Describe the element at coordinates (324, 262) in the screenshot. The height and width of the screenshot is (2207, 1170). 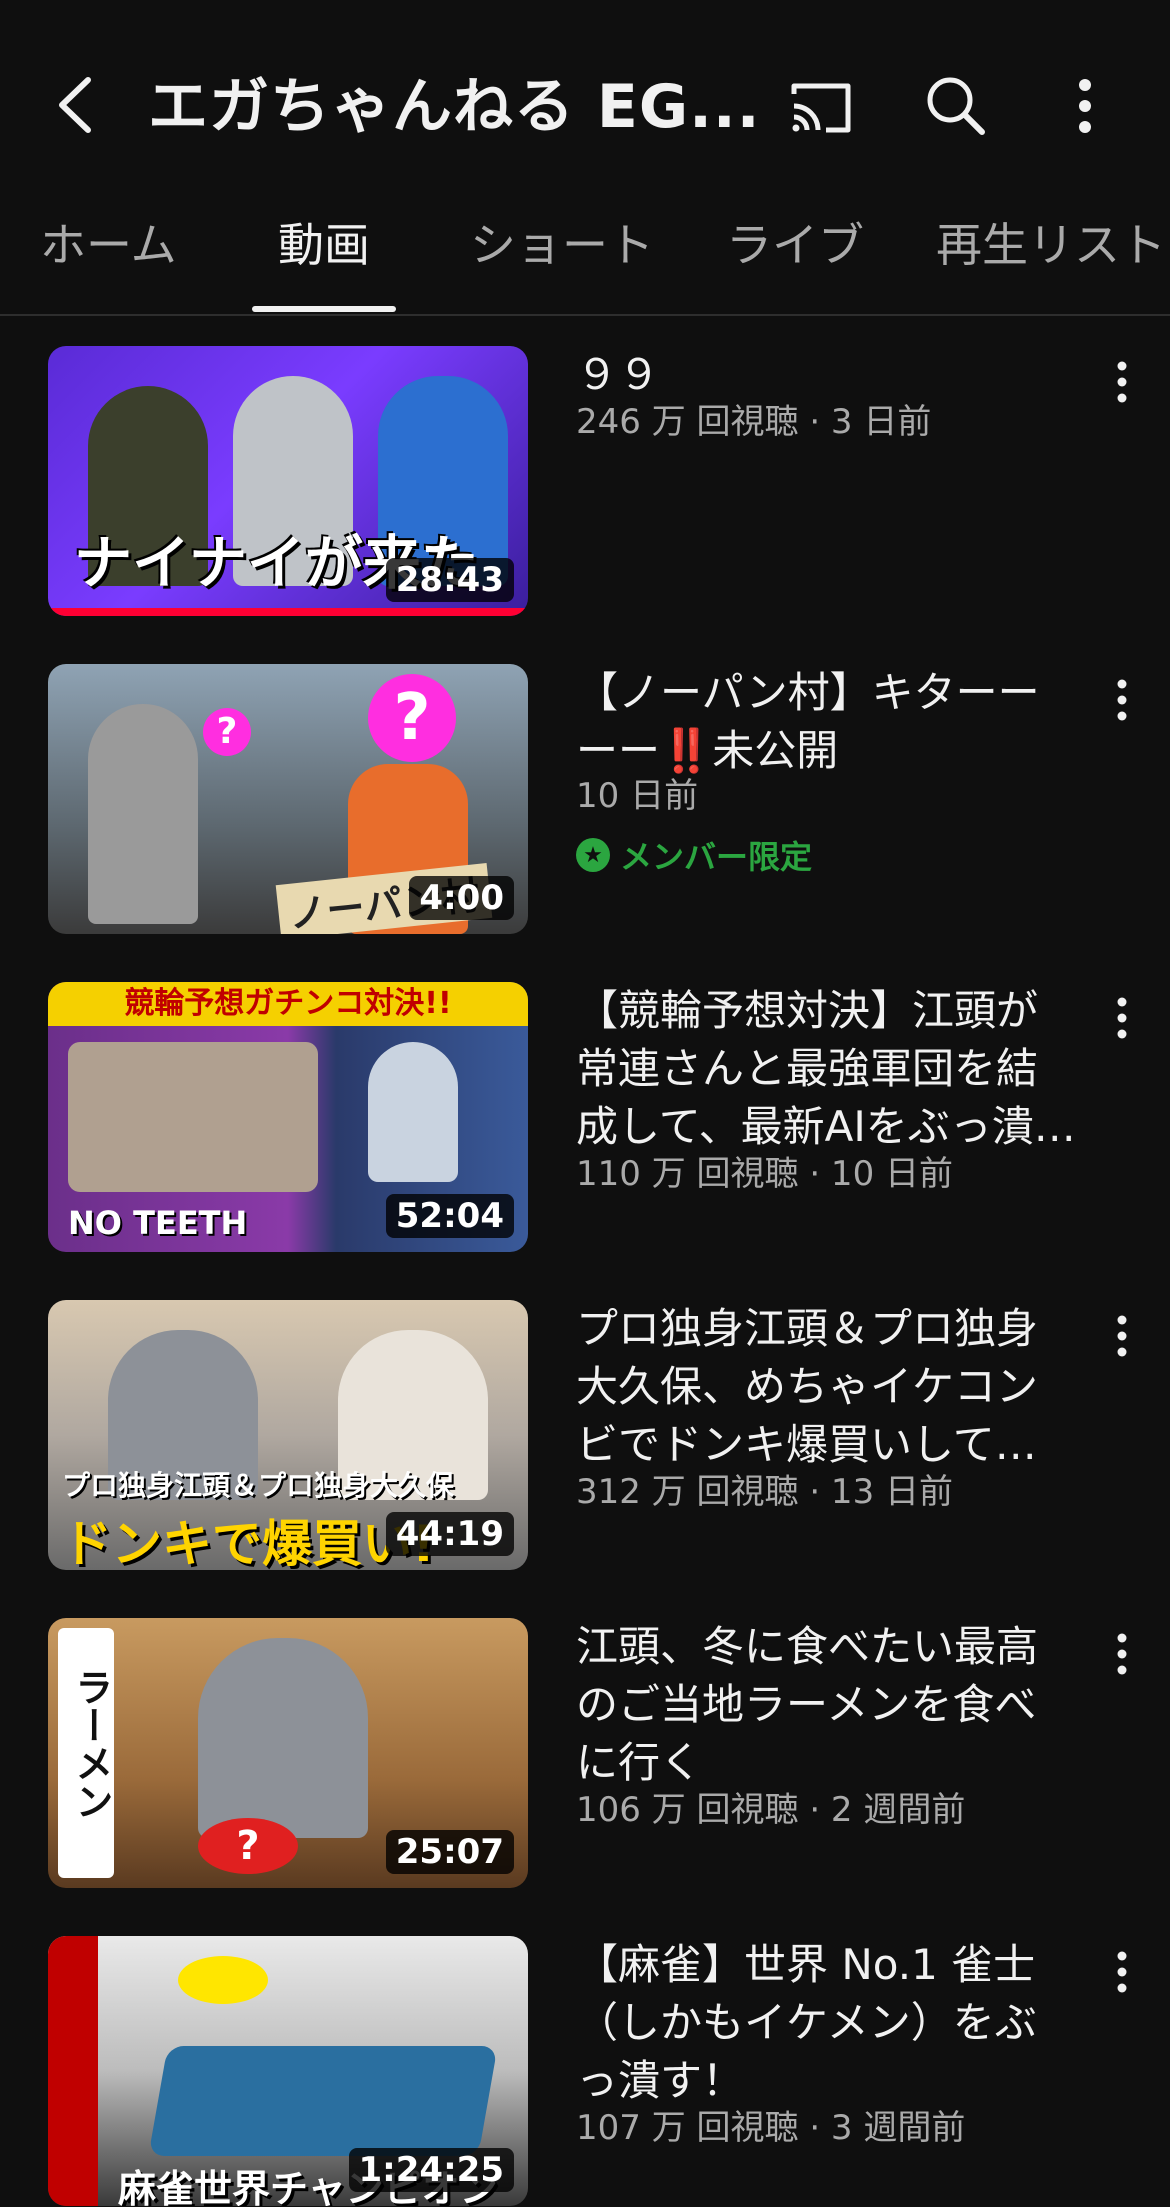
I see `tab-videos: 動画` at that location.